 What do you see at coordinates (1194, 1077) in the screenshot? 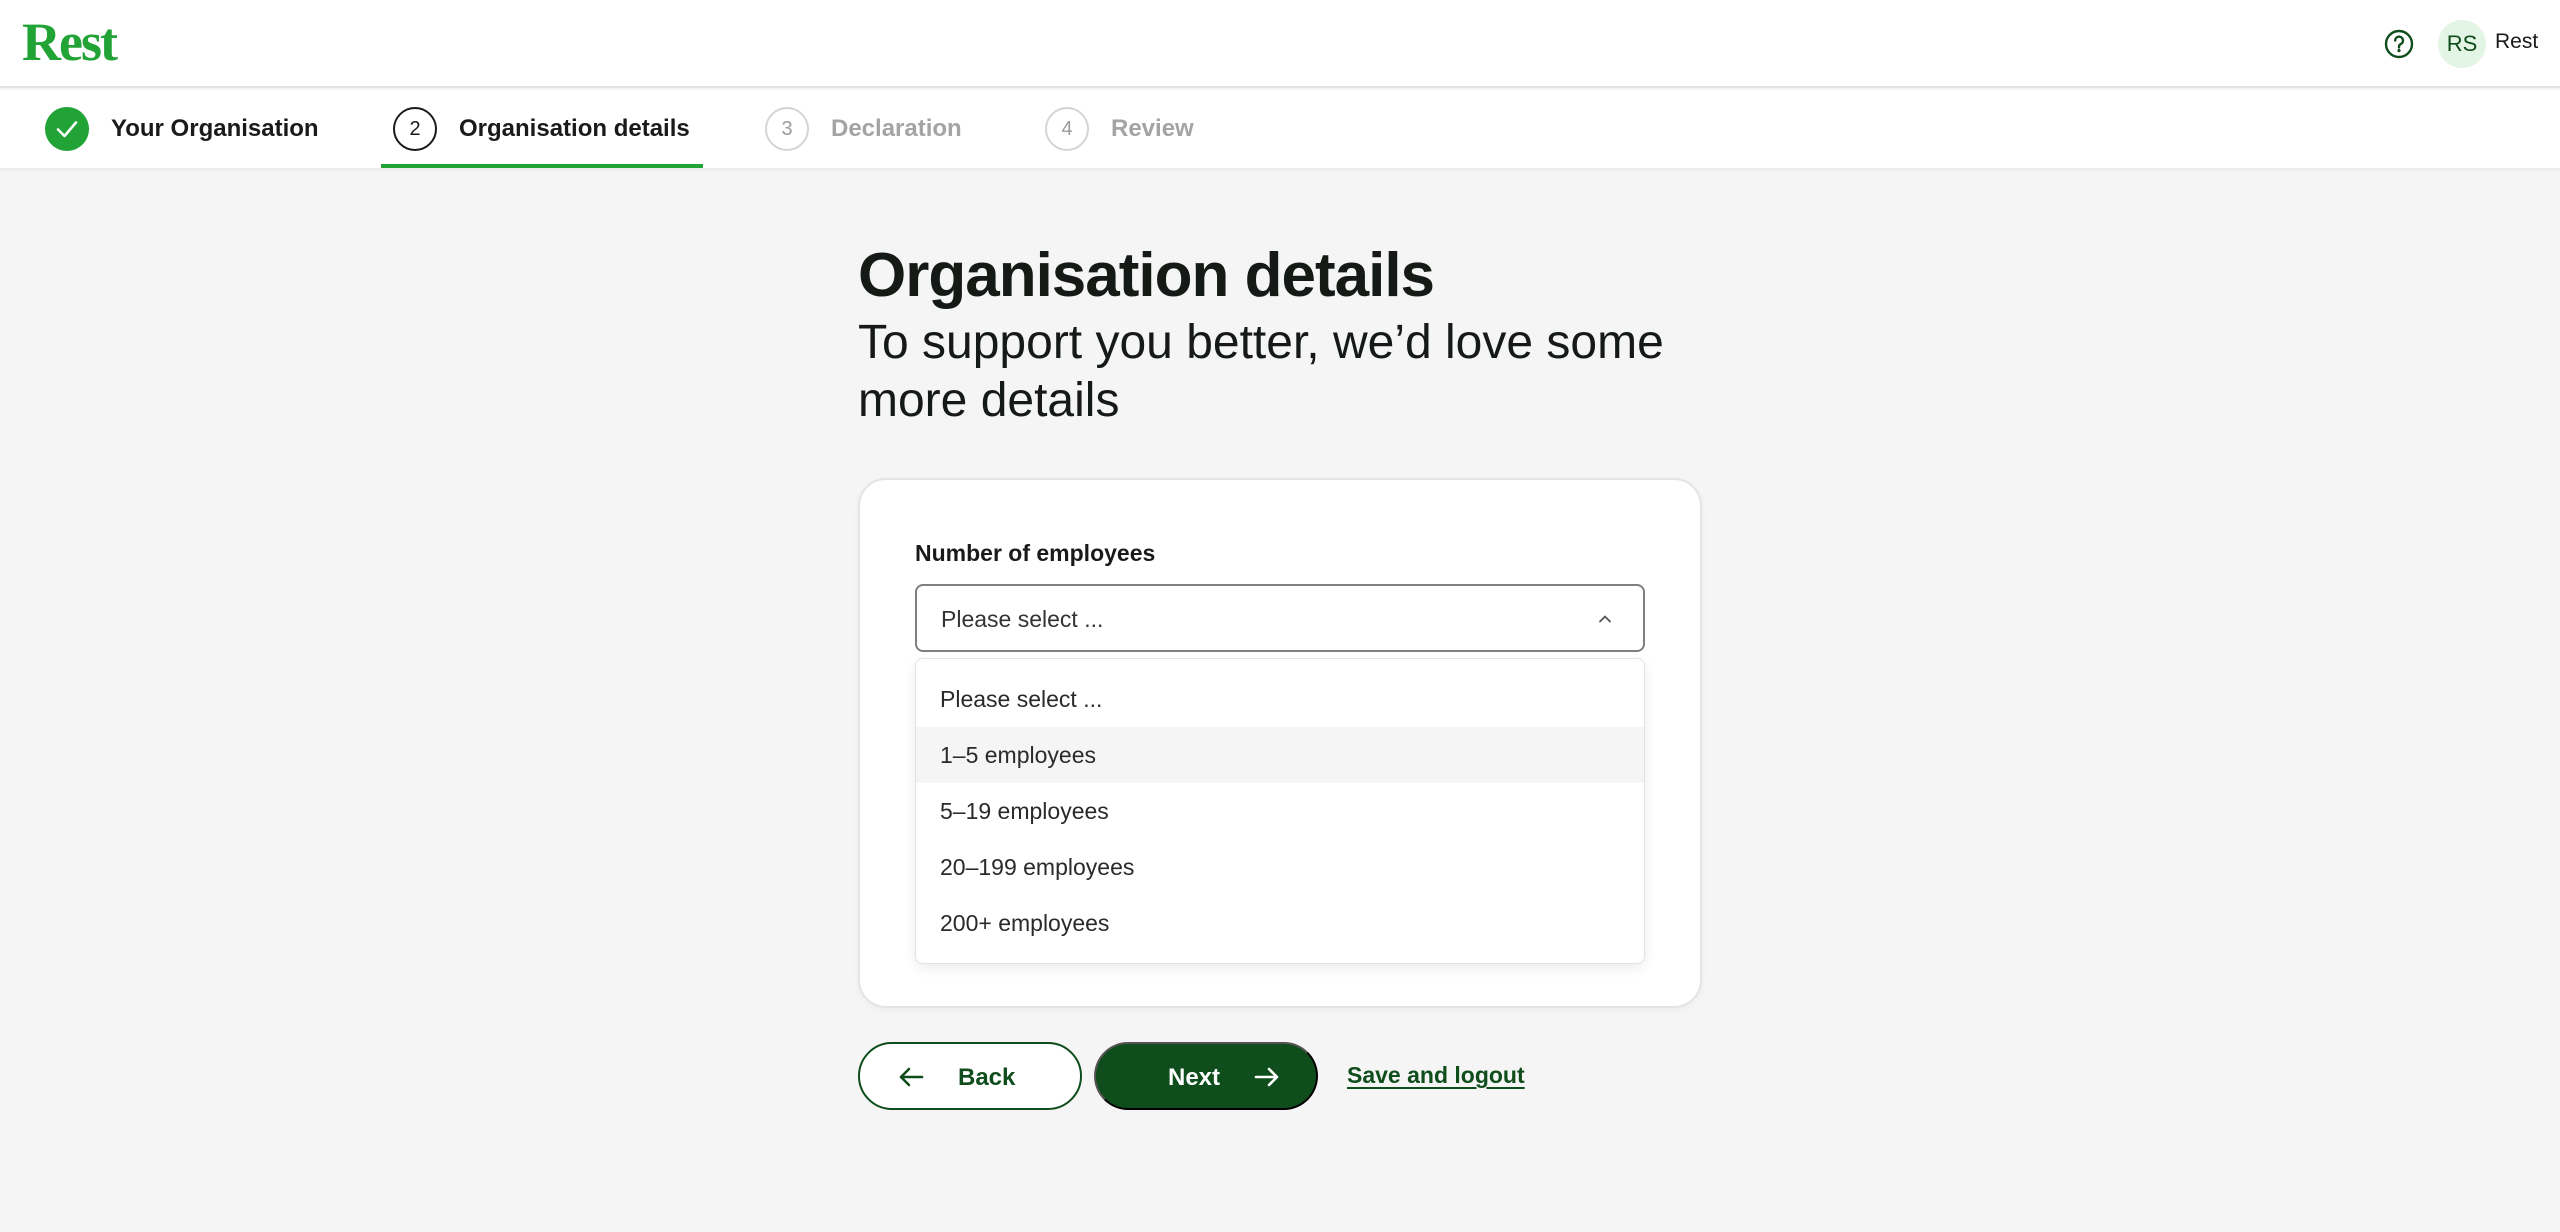
I see `next-button-label: Next` at bounding box center [1194, 1077].